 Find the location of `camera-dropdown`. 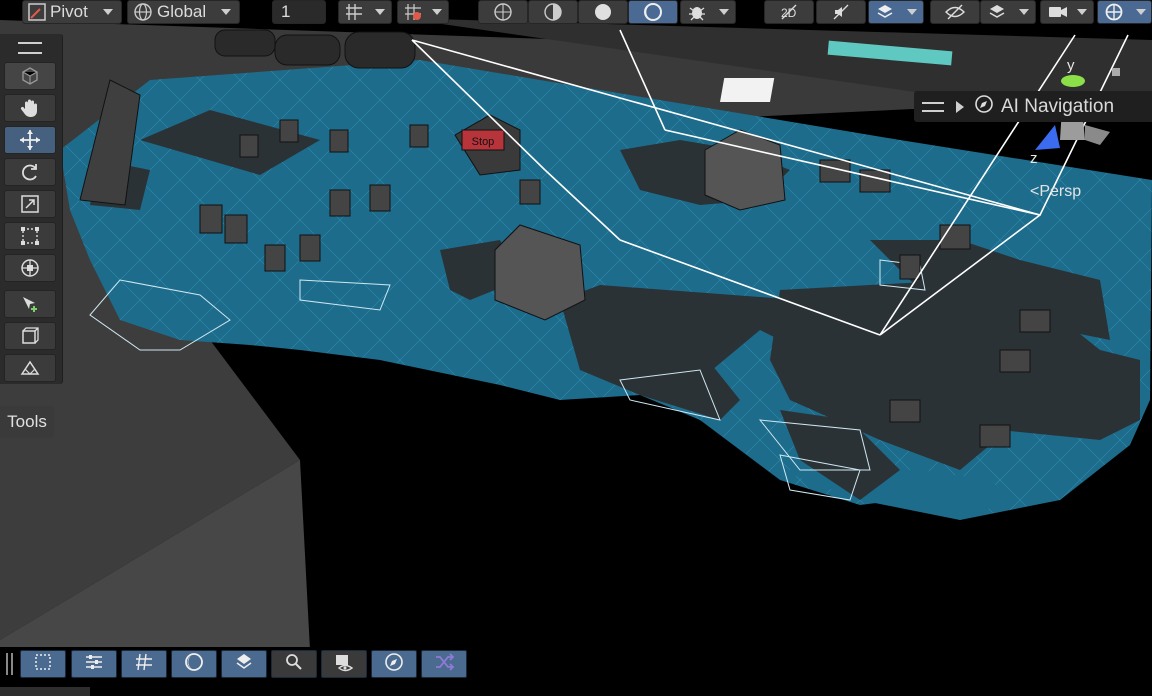

camera-dropdown is located at coordinates (1067, 12).